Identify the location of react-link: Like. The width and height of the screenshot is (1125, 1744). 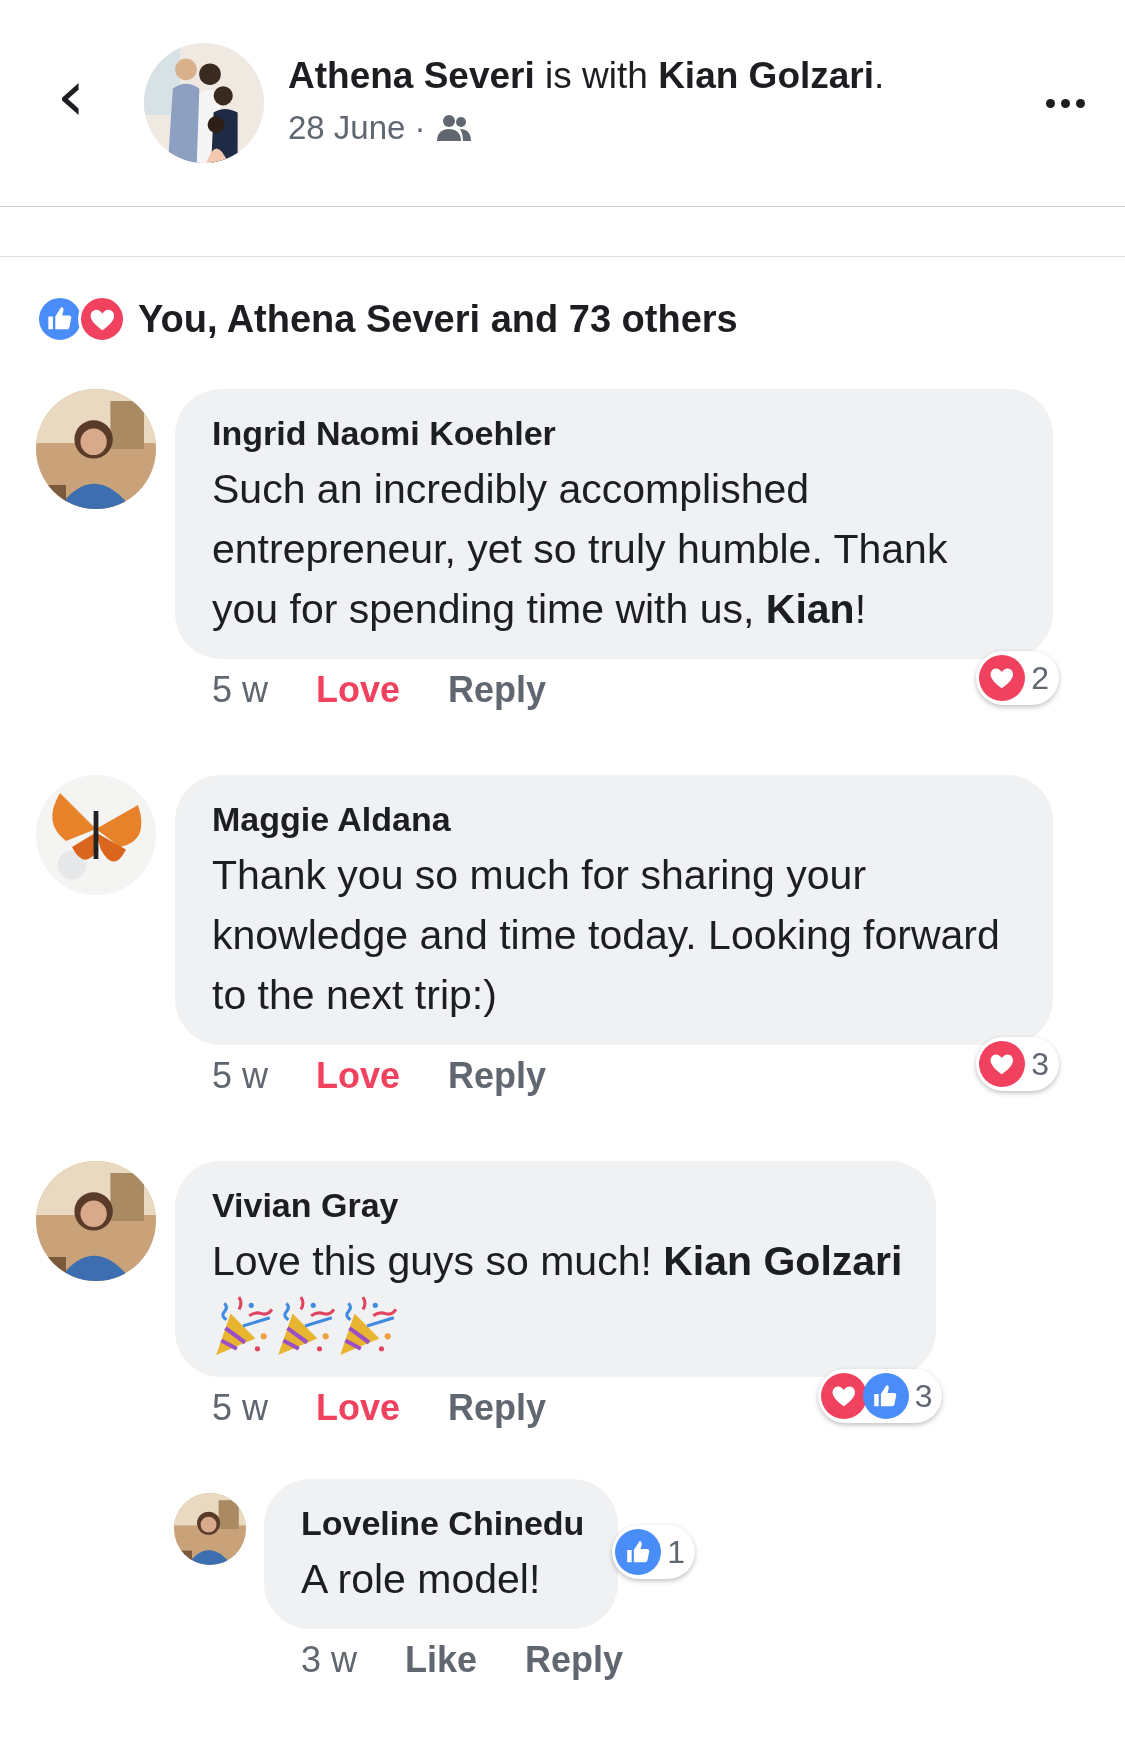
(441, 1660).